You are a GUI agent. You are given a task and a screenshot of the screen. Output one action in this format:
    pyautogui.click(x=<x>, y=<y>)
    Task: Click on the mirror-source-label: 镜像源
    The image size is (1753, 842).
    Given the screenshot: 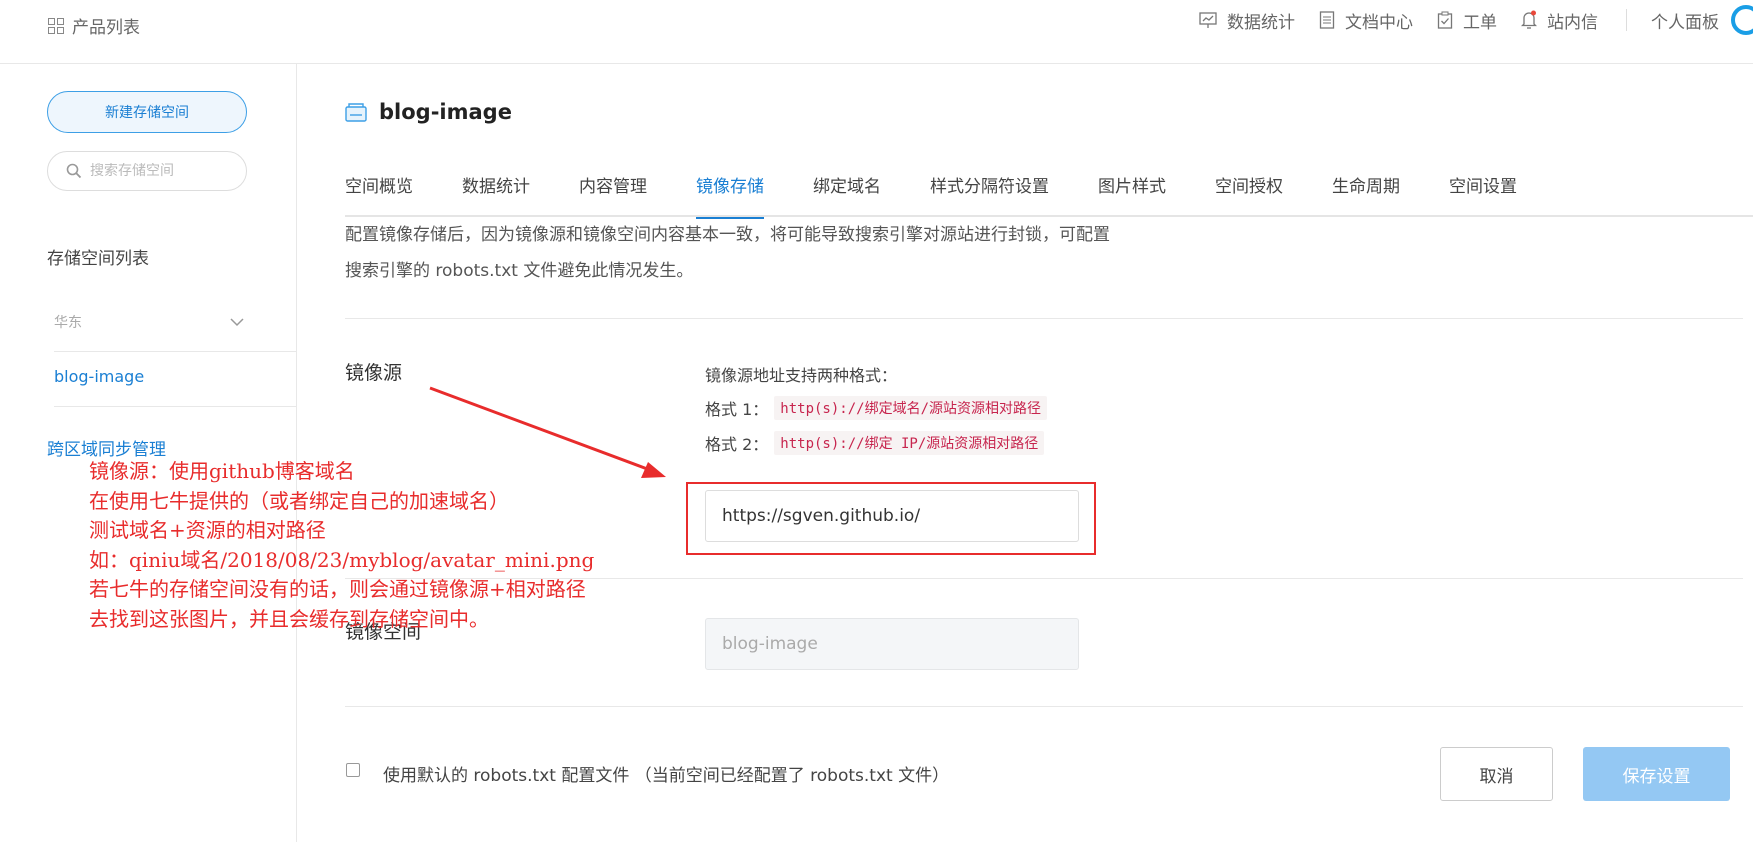 What is the action you would take?
    pyautogui.click(x=374, y=373)
    